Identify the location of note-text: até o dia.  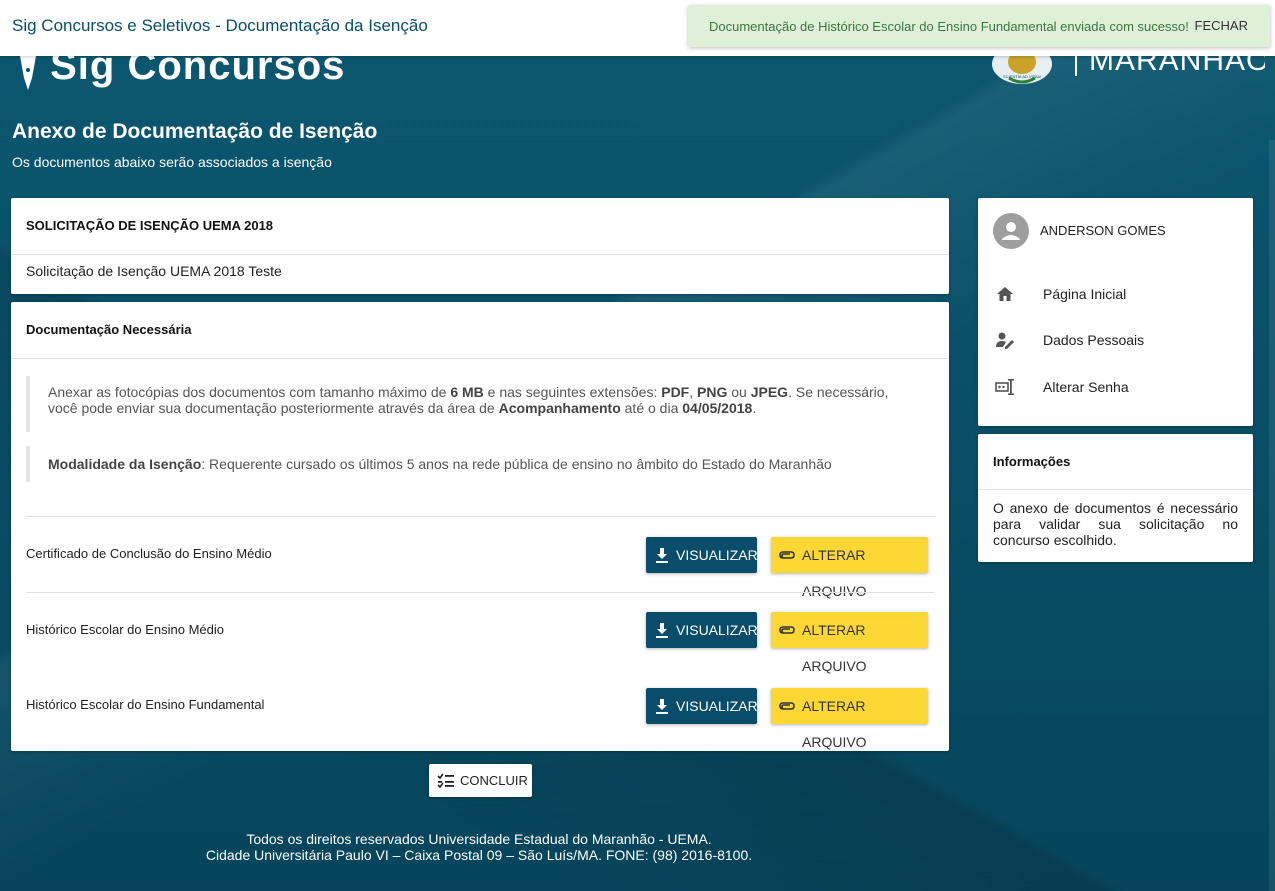
(651, 408).